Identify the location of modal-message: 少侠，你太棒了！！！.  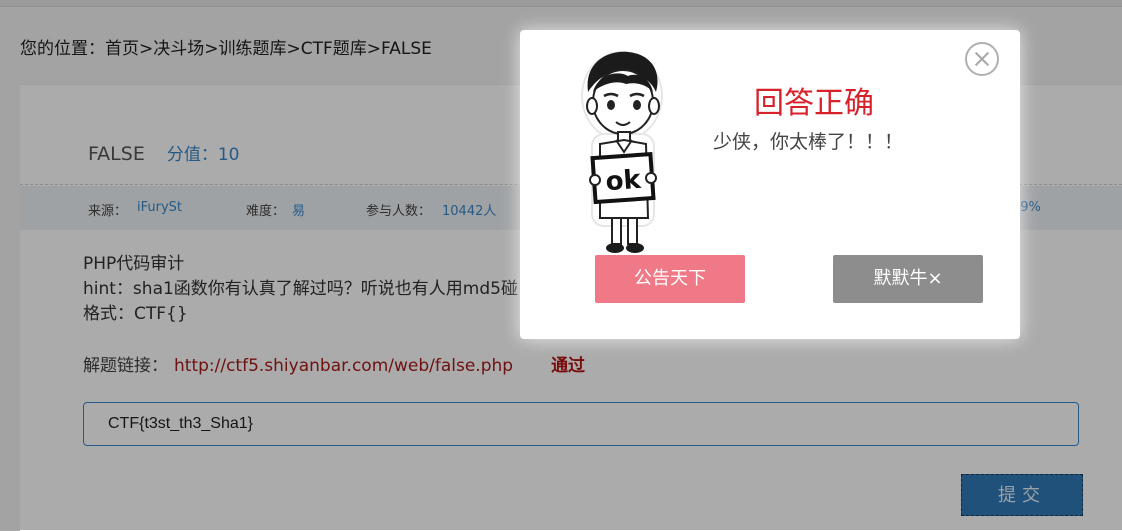
(808, 142).